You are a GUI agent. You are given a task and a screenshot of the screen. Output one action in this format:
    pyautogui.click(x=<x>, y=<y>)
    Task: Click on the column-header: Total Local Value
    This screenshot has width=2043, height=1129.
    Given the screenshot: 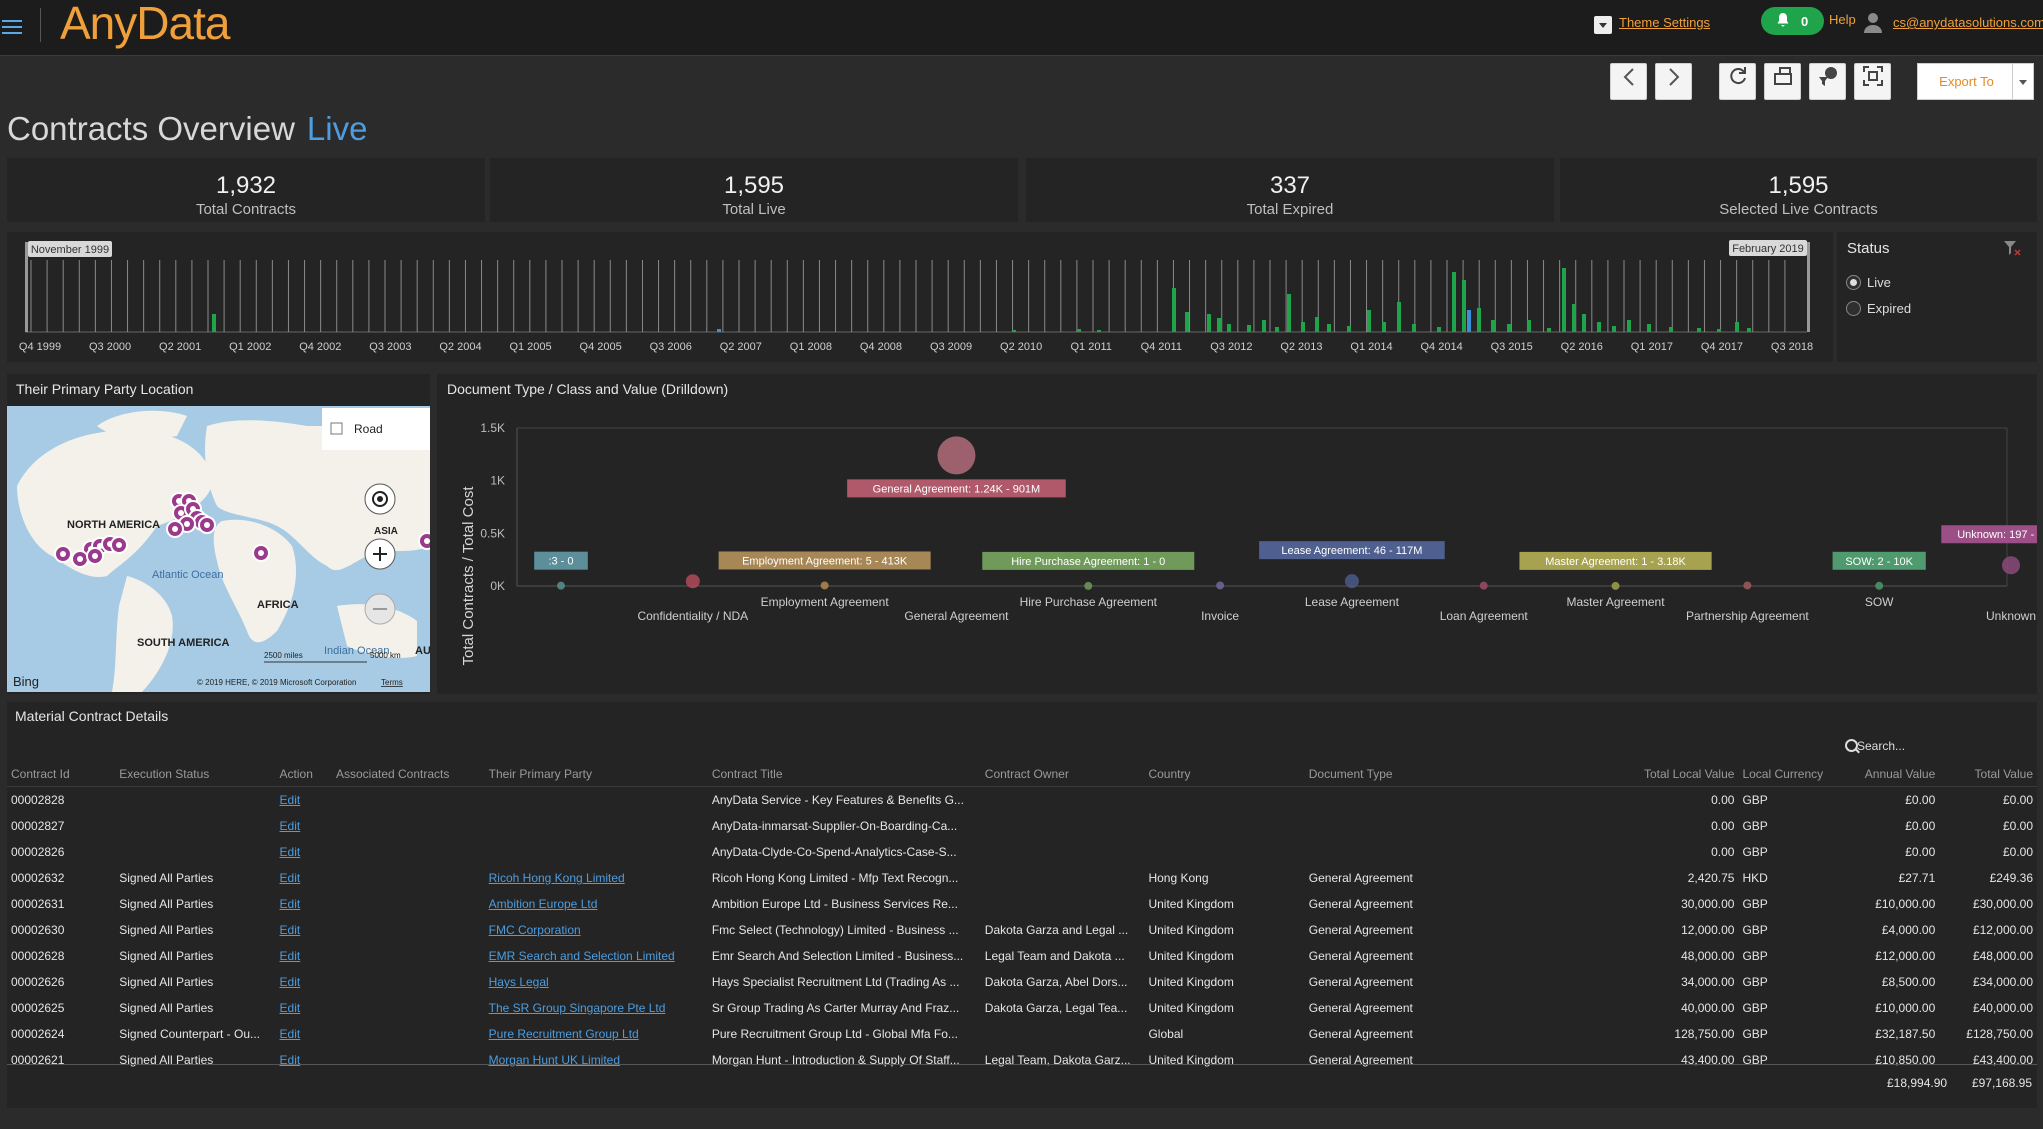 What is the action you would take?
    pyautogui.click(x=1674, y=774)
    